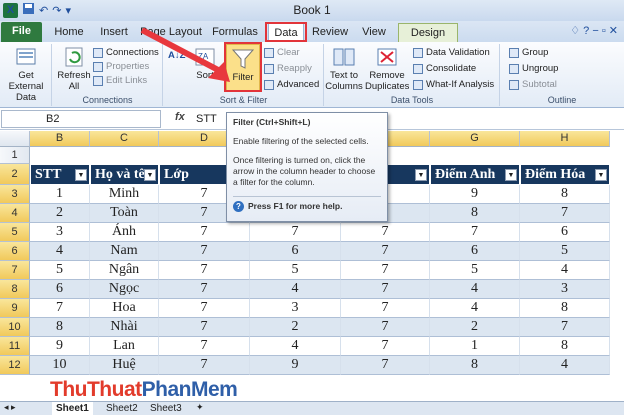 Image resolution: width=624 pixels, height=416 pixels. I want to click on row-header: 11, so click(15, 346).